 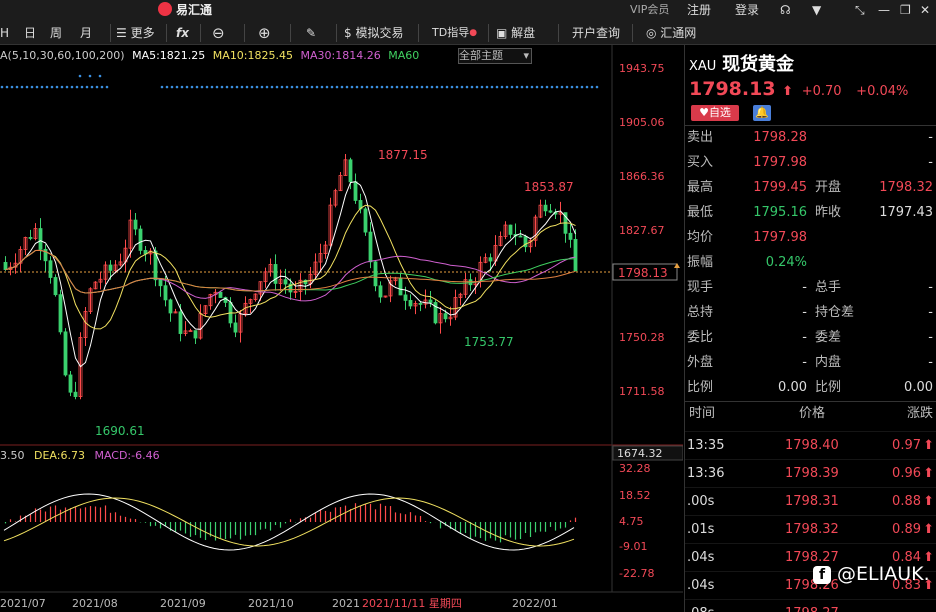 What do you see at coordinates (454, 33) in the screenshot?
I see `td-guide-button: TD指导●` at bounding box center [454, 33].